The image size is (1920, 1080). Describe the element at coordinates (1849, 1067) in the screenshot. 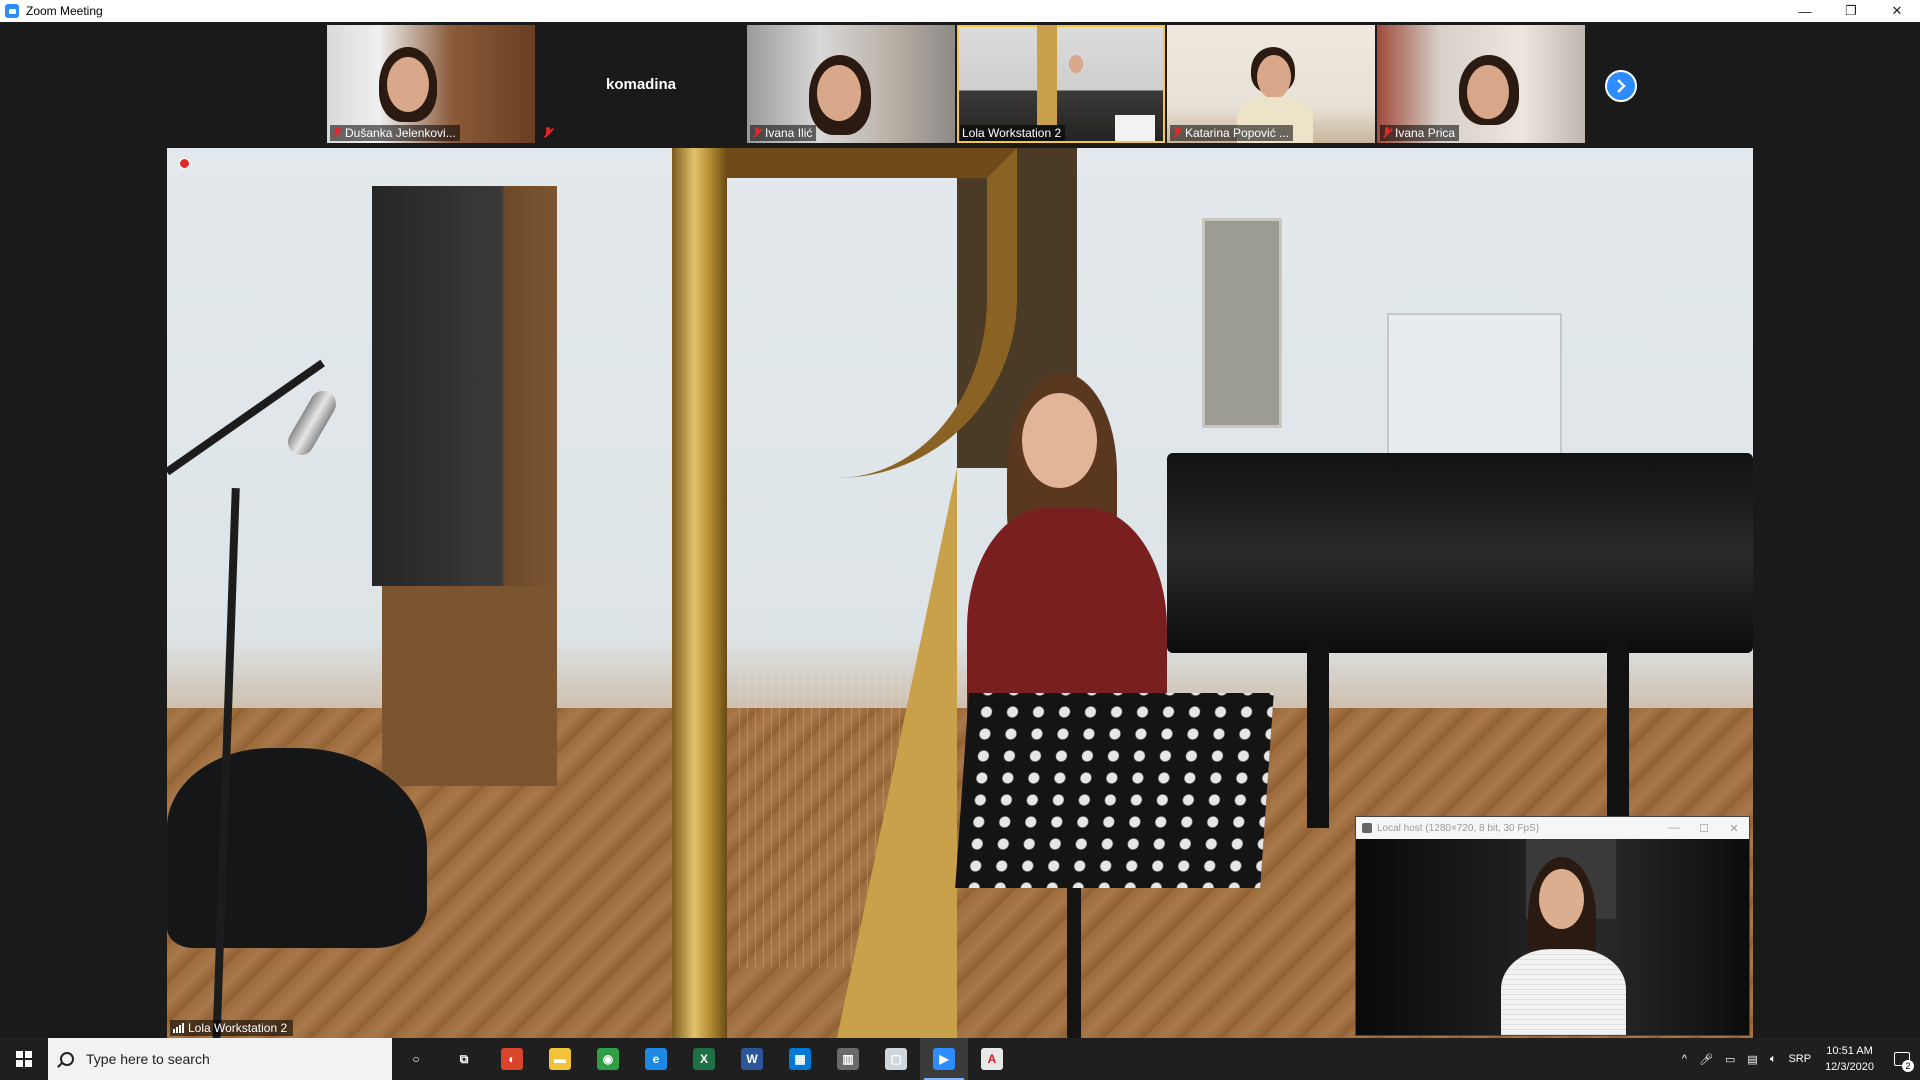

I see `clock-date: 12/3/2020` at that location.